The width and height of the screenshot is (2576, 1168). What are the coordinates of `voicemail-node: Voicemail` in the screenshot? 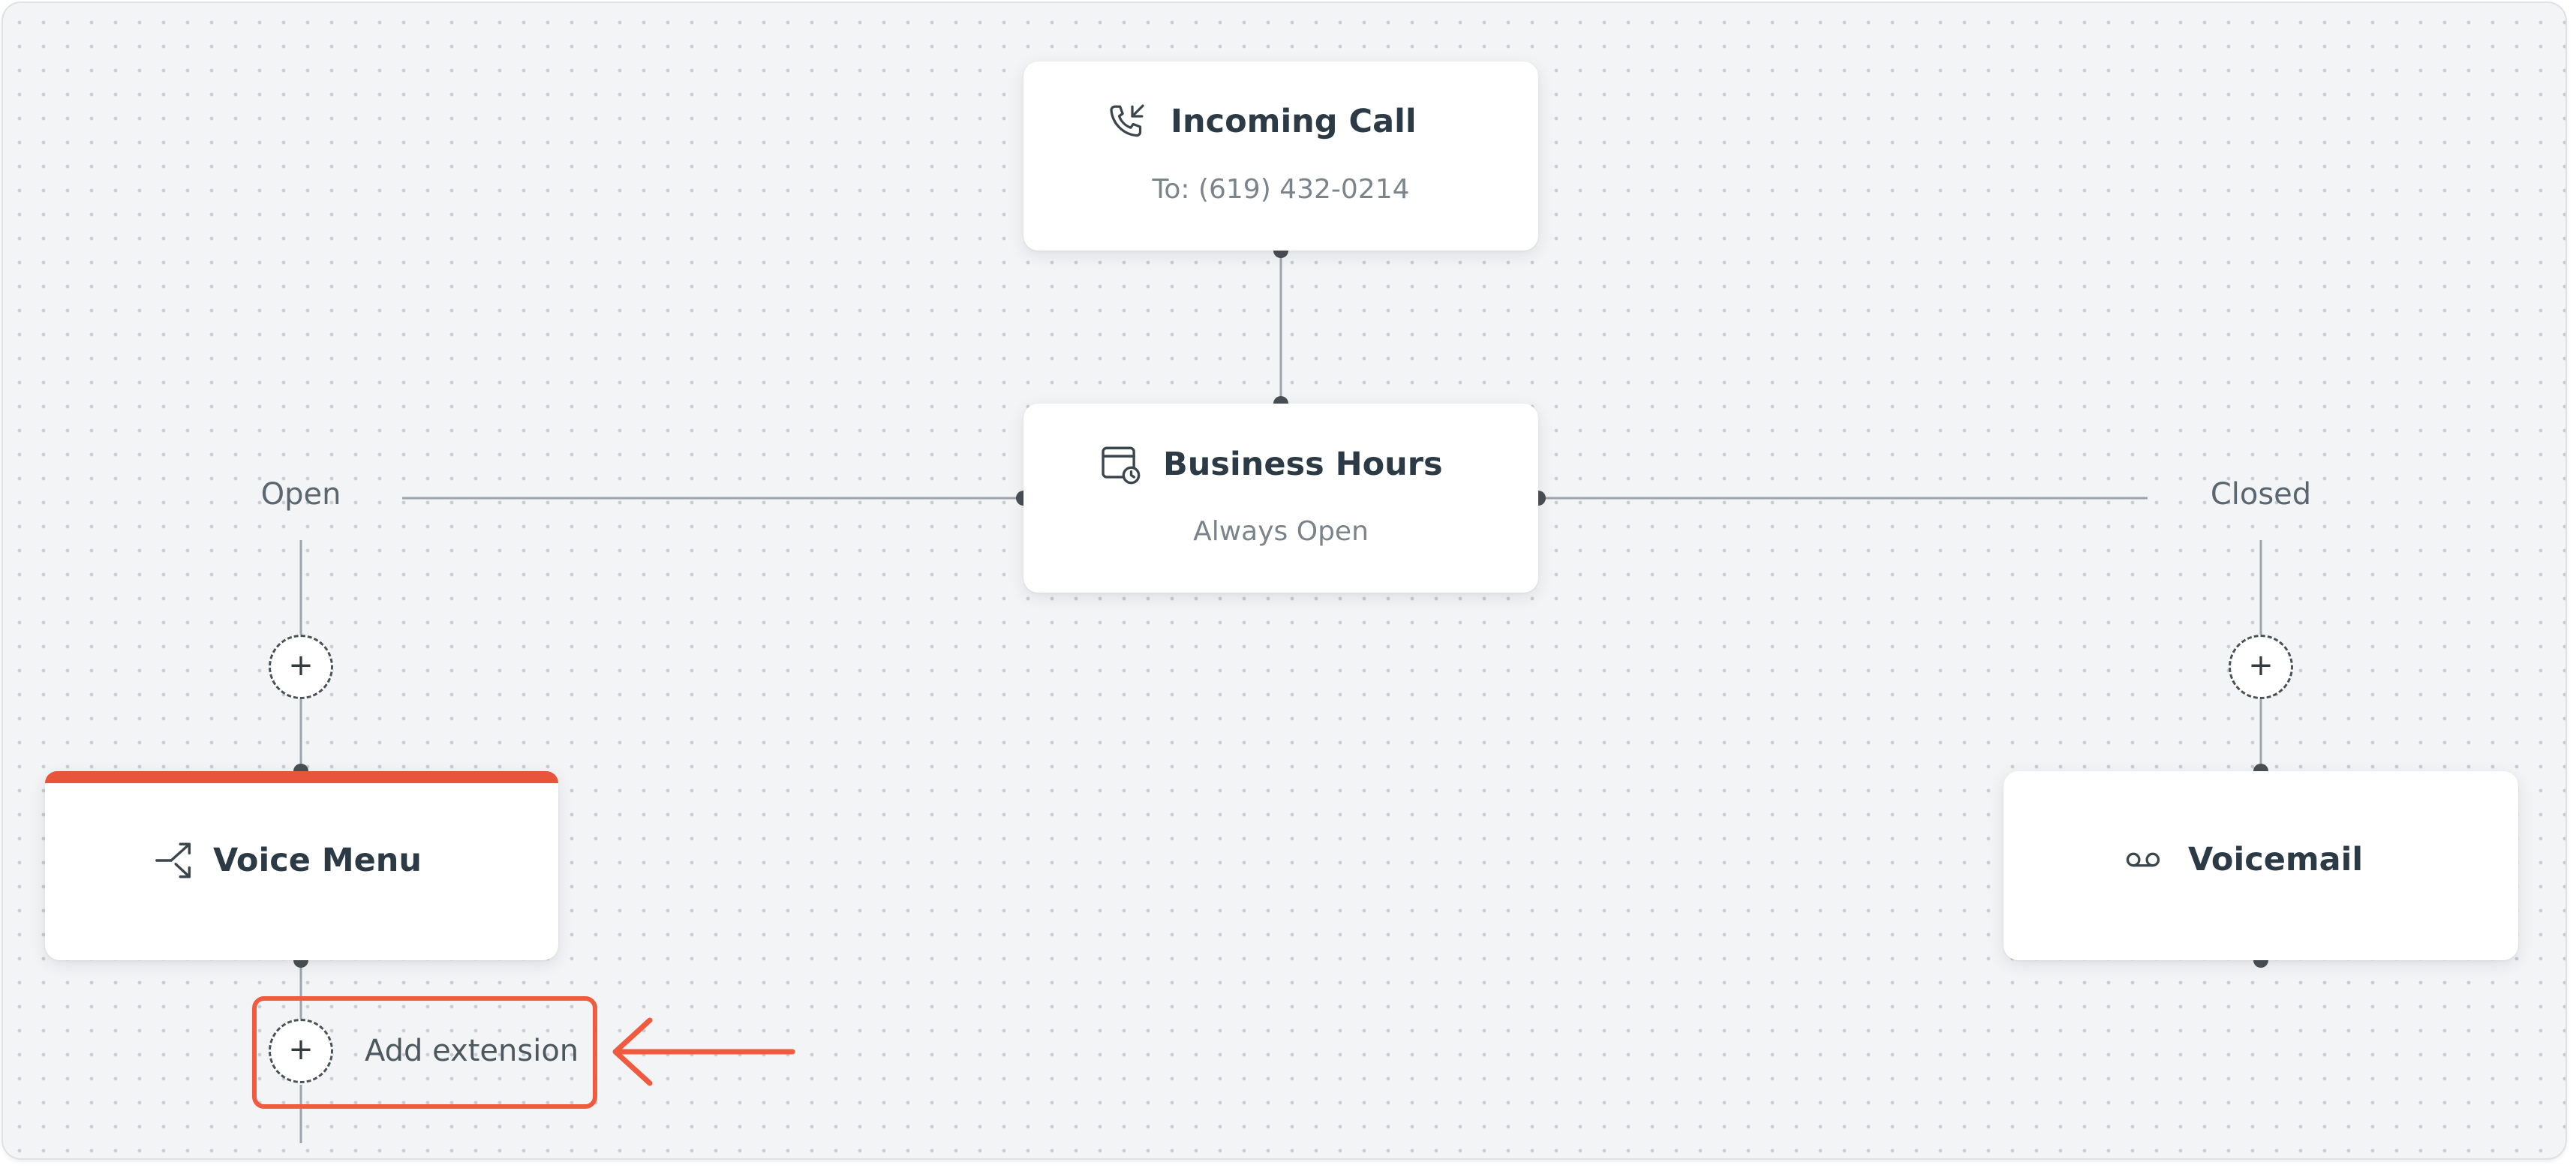 It's located at (2260, 866).